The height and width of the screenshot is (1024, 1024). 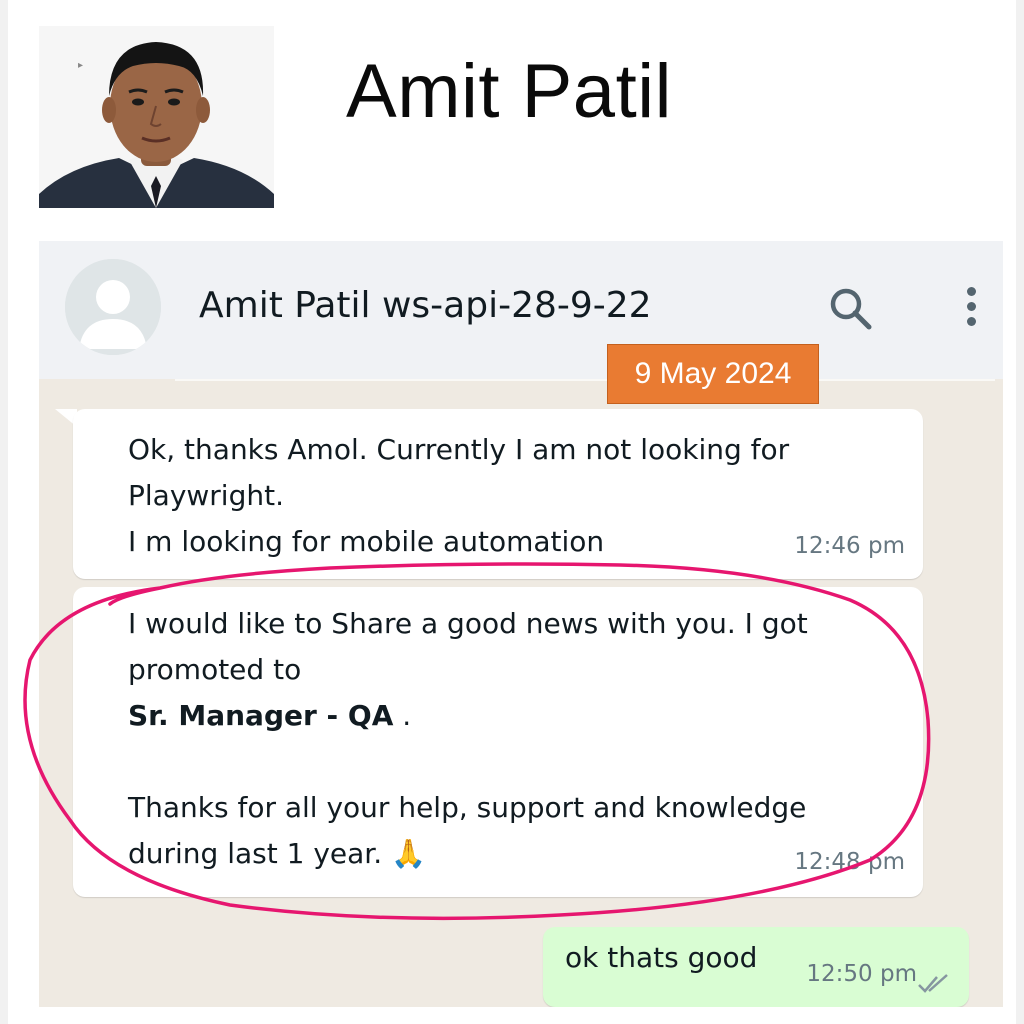 What do you see at coordinates (585, 380) in the screenshot?
I see `date-divider-line` at bounding box center [585, 380].